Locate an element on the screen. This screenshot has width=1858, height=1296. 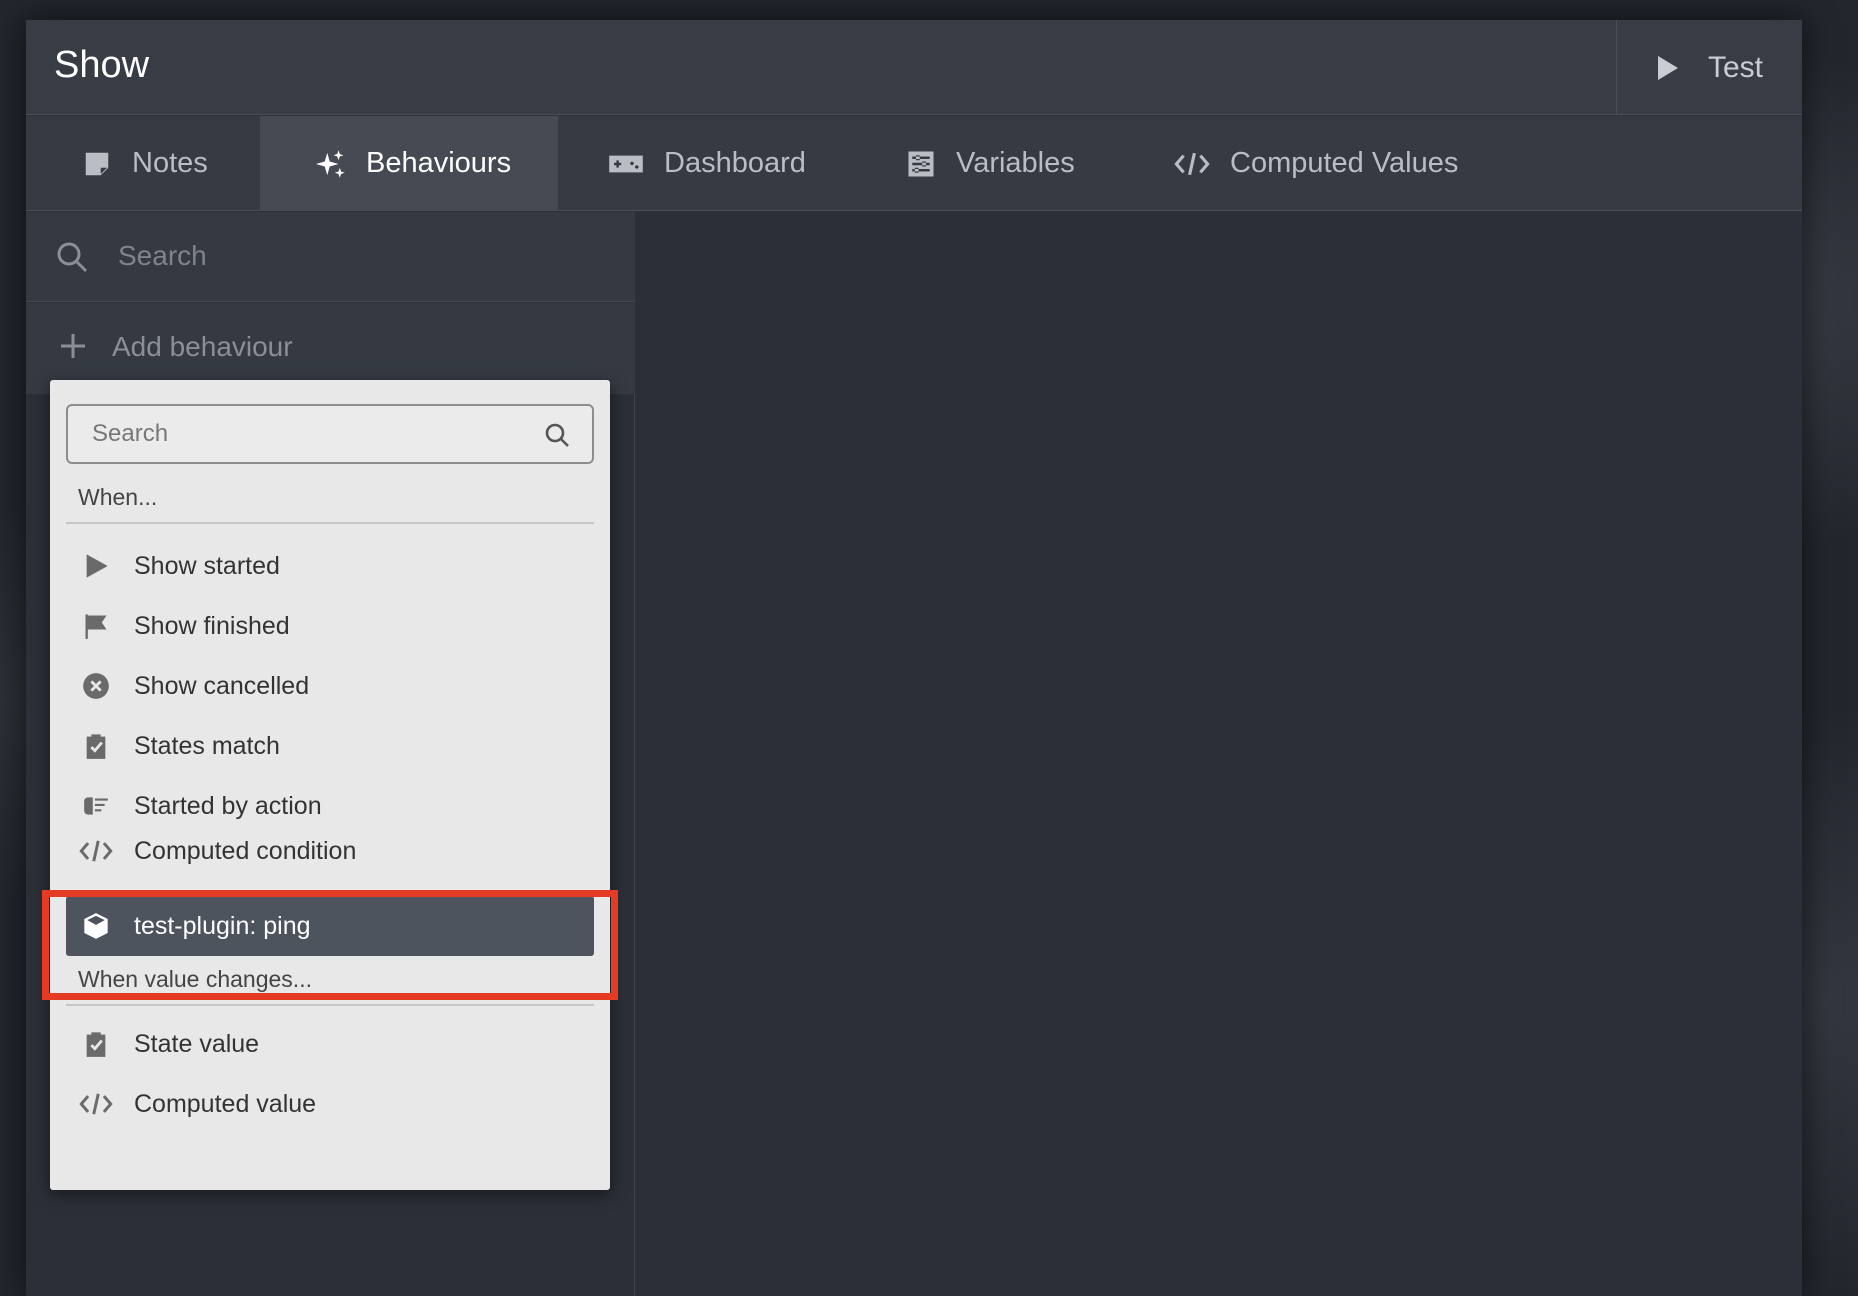
menu-item-label: Computed condition is located at coordinates (245, 850).